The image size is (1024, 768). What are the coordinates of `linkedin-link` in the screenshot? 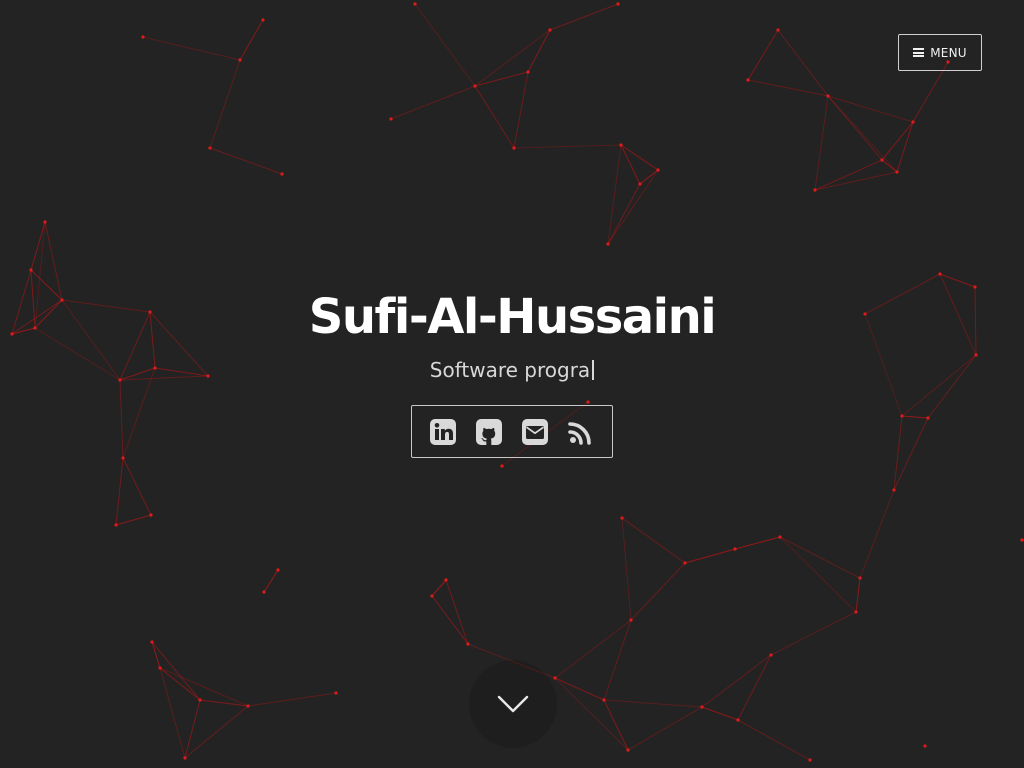 It's located at (443, 432).